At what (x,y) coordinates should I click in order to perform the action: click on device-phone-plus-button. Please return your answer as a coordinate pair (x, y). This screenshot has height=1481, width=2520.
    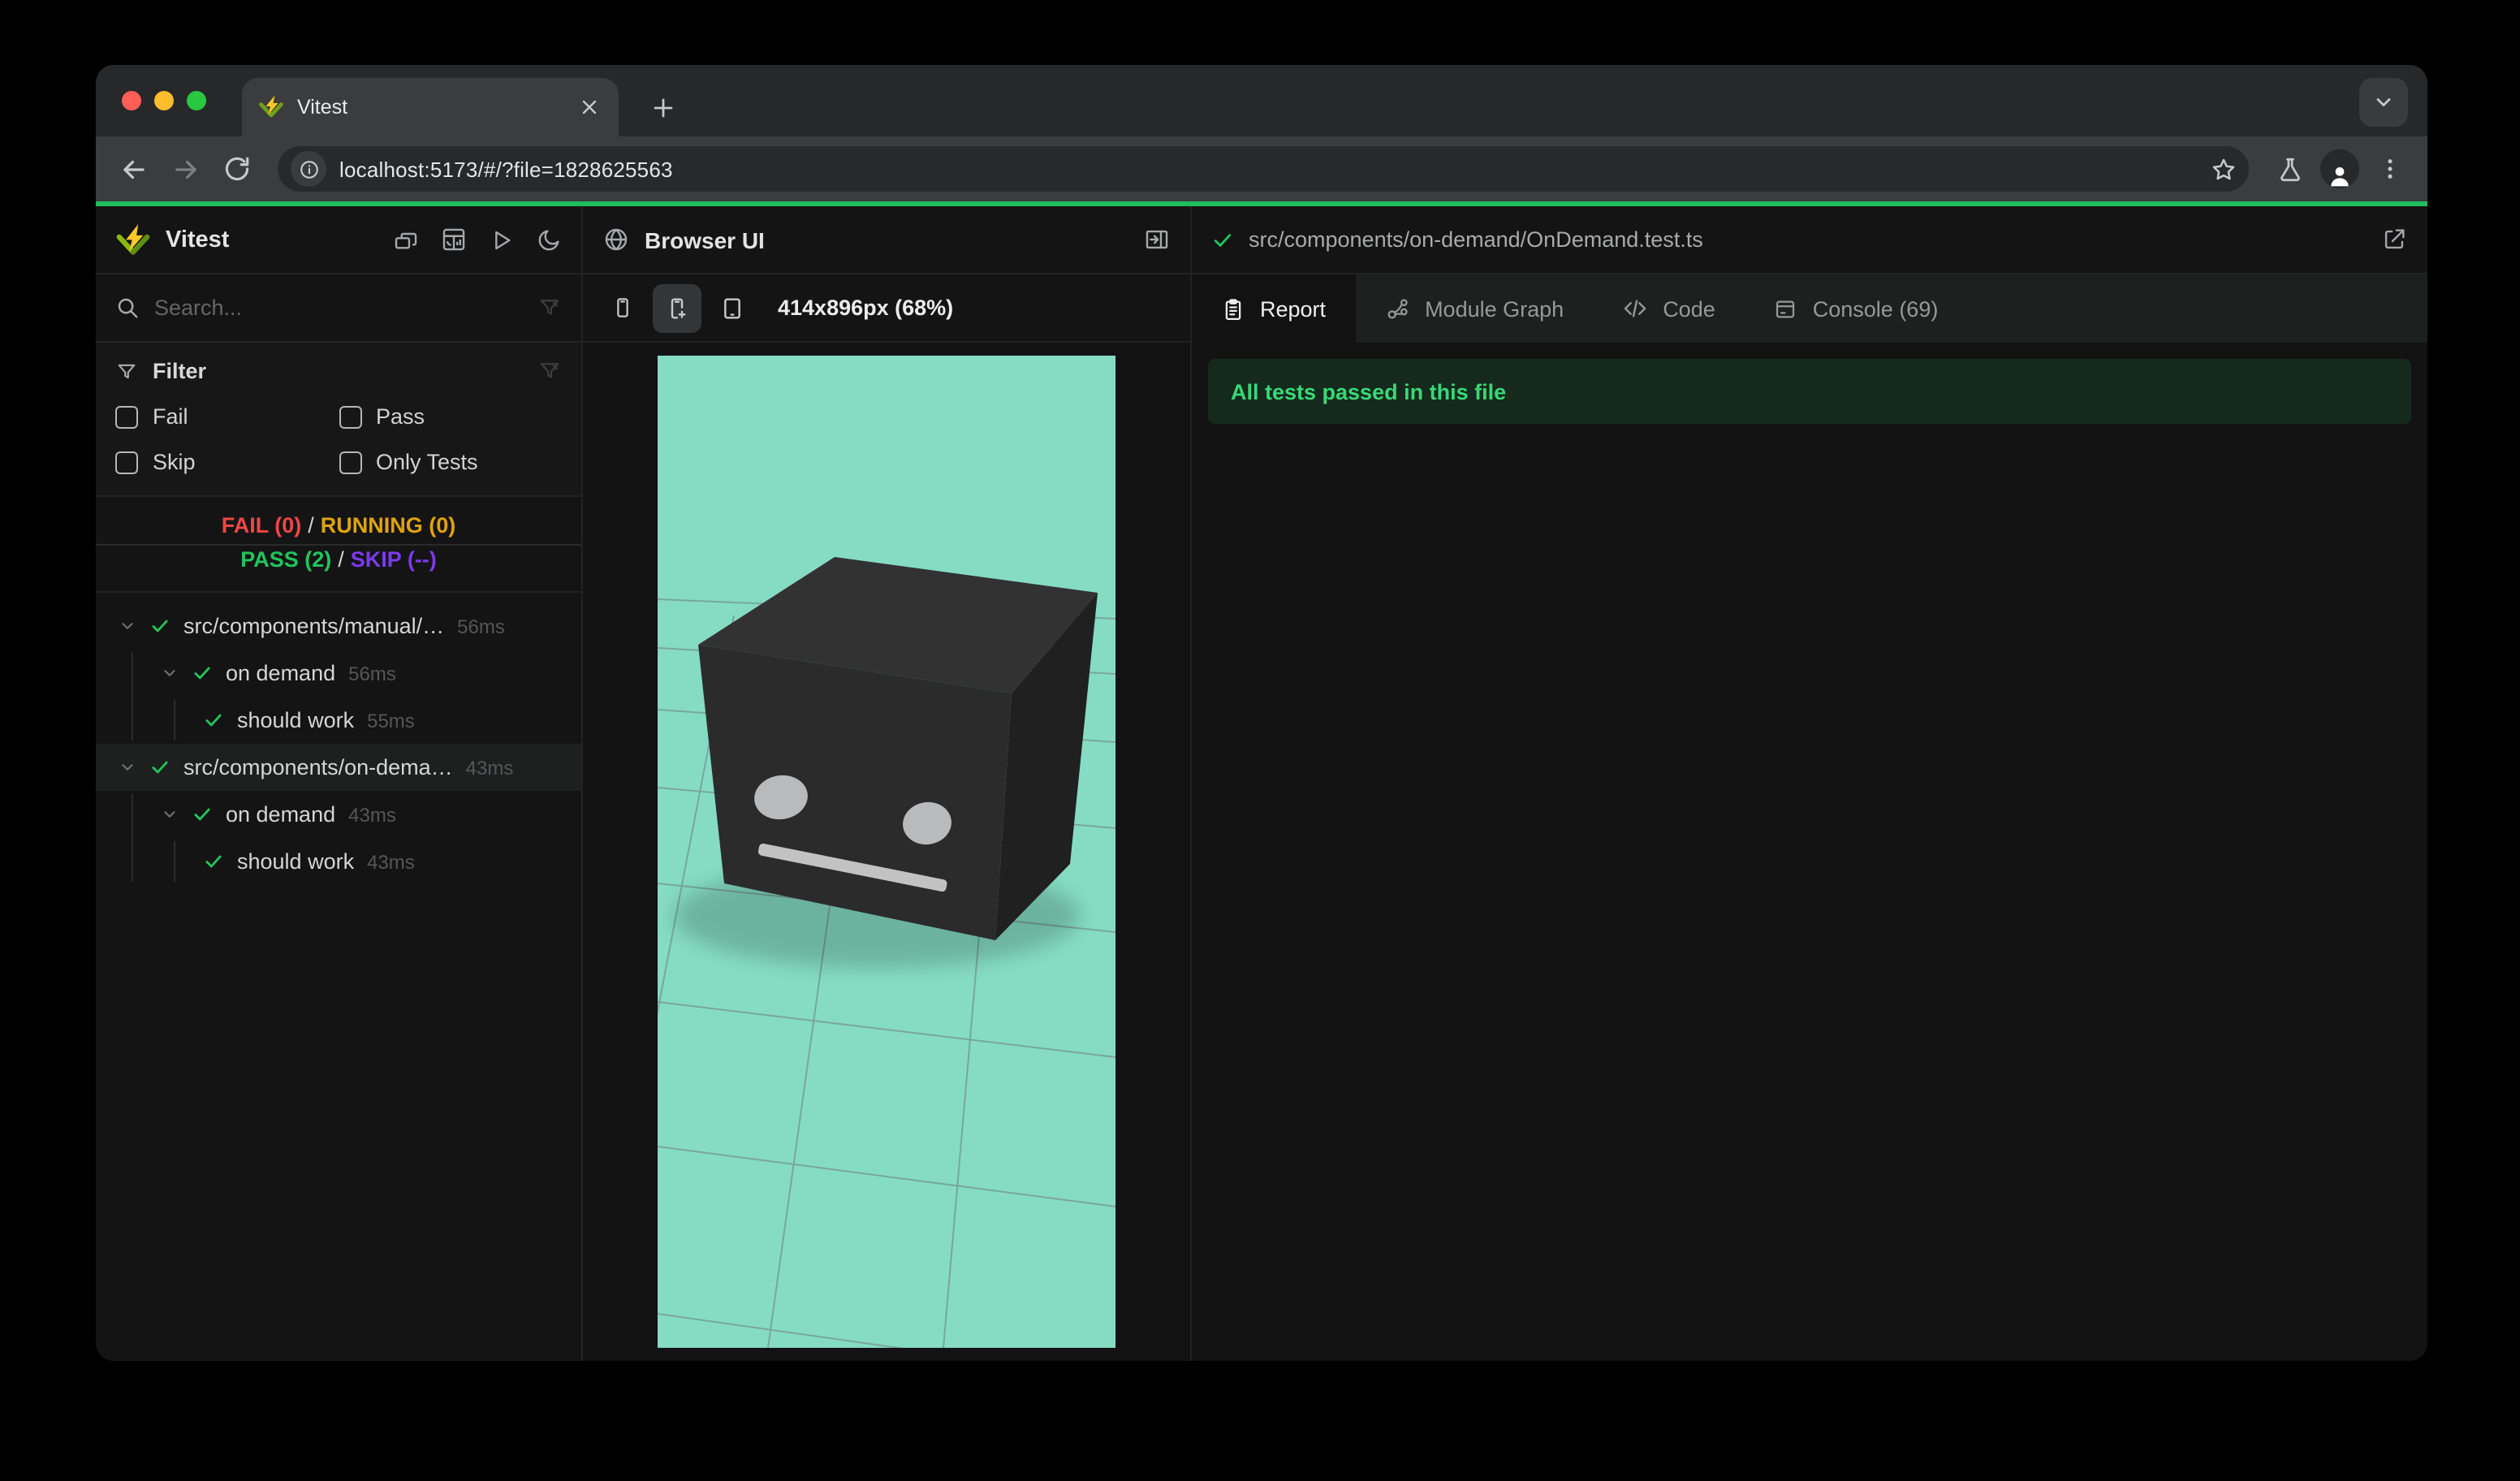
    Looking at the image, I should click on (677, 308).